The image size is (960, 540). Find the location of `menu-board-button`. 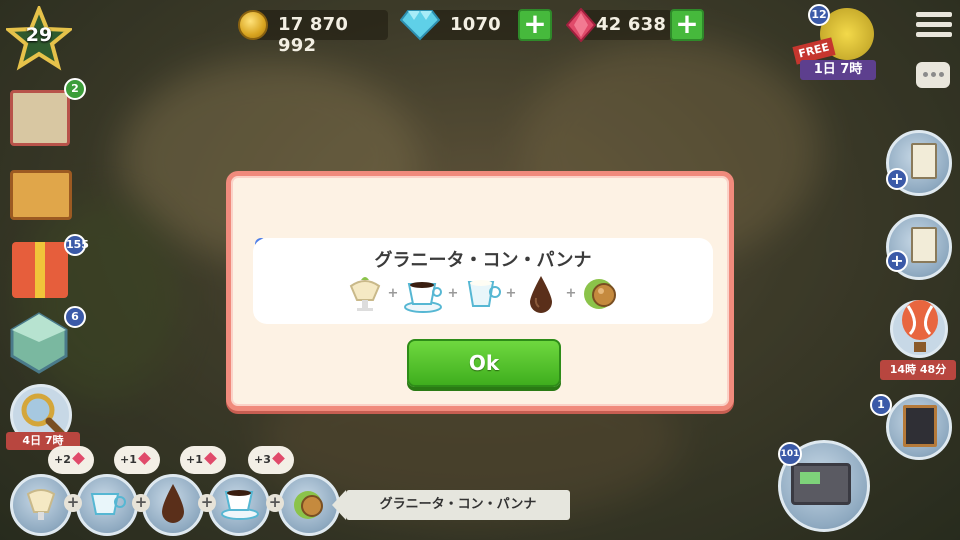

menu-board-button is located at coordinates (919, 427).